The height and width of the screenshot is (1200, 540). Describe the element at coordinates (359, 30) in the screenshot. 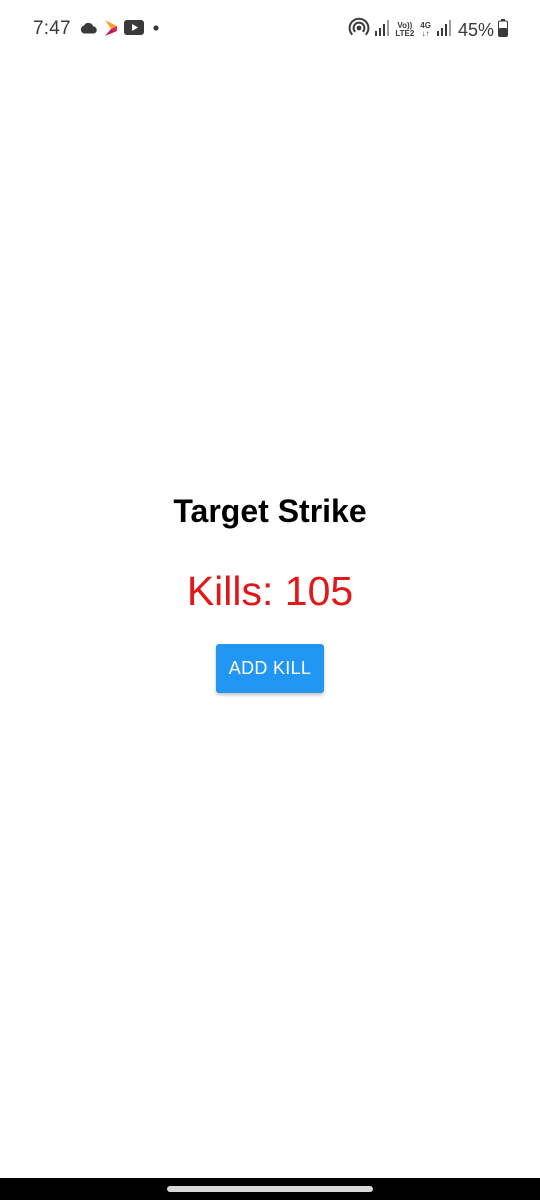

I see `hotspot-icon` at that location.